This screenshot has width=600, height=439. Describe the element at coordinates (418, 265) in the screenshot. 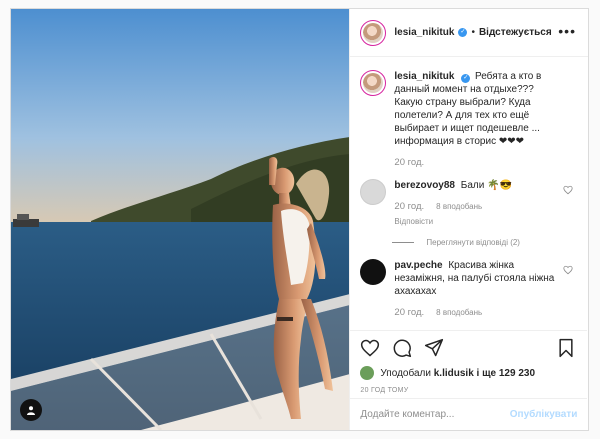

I see `comment-username: pav.peche` at that location.